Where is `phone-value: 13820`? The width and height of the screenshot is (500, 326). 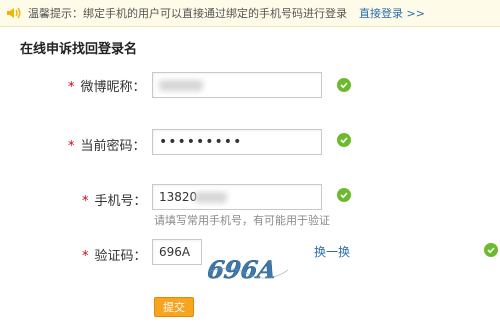 phone-value: 13820 is located at coordinates (178, 197).